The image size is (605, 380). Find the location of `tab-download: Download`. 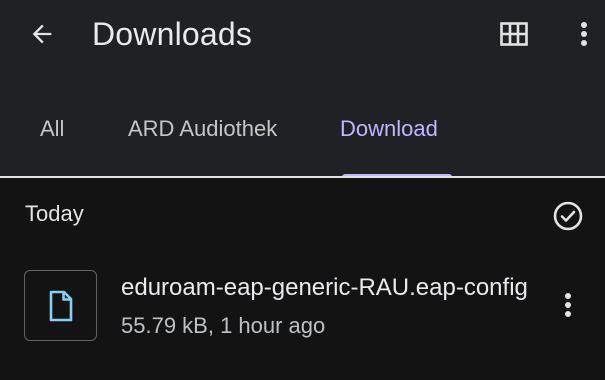

tab-download: Download is located at coordinates (389, 129).